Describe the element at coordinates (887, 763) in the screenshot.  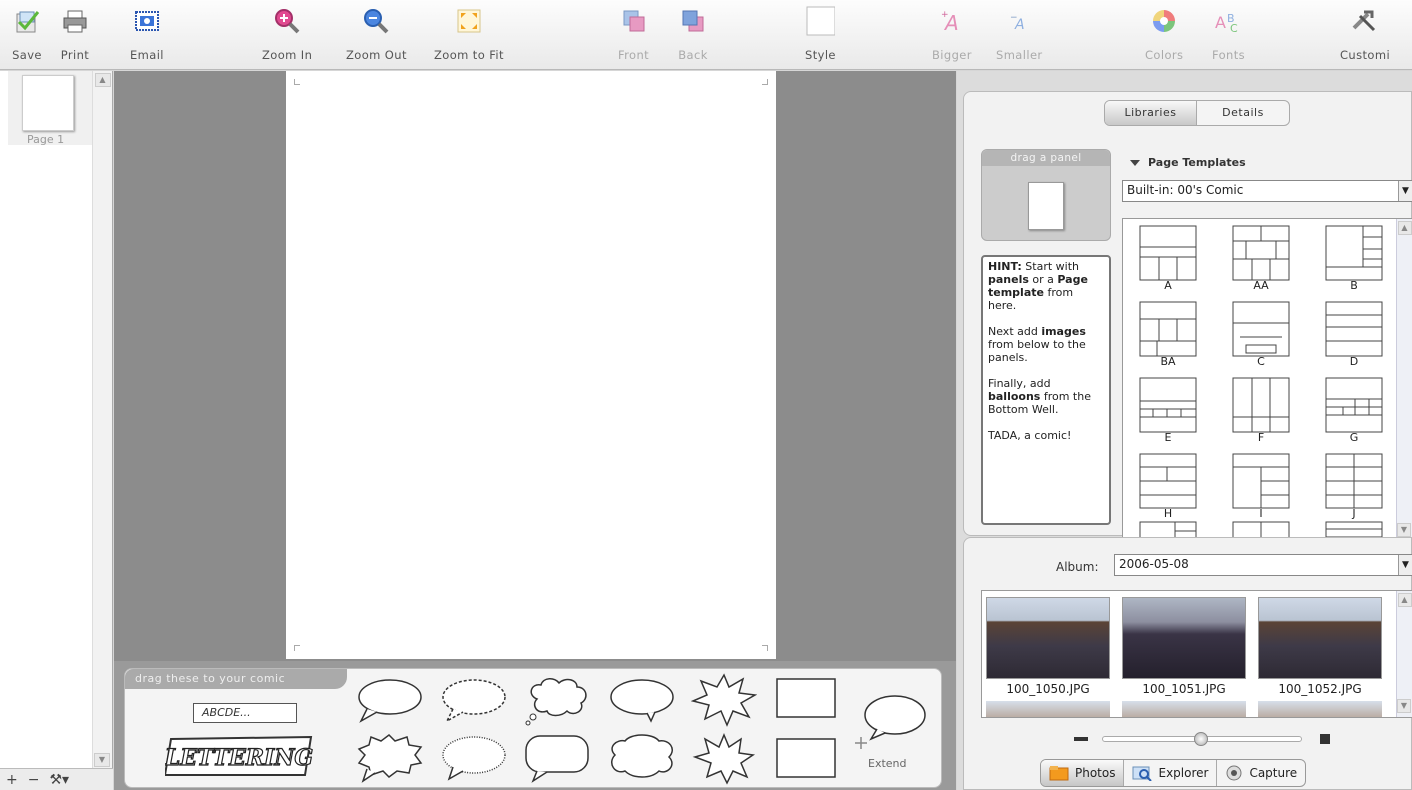
I see `extend-button: Extend` at that location.